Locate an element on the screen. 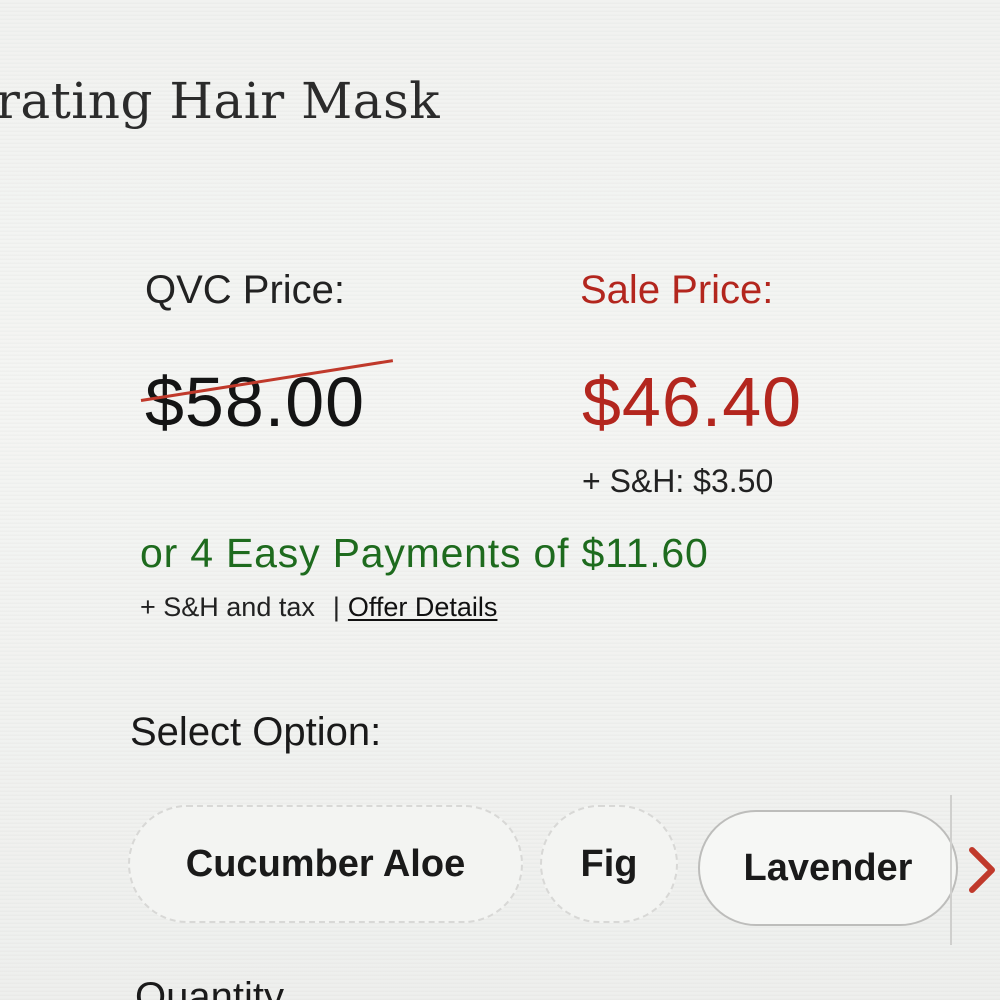 This screenshot has height=1000, width=1000. option-label: Lavender is located at coordinates (828, 867).